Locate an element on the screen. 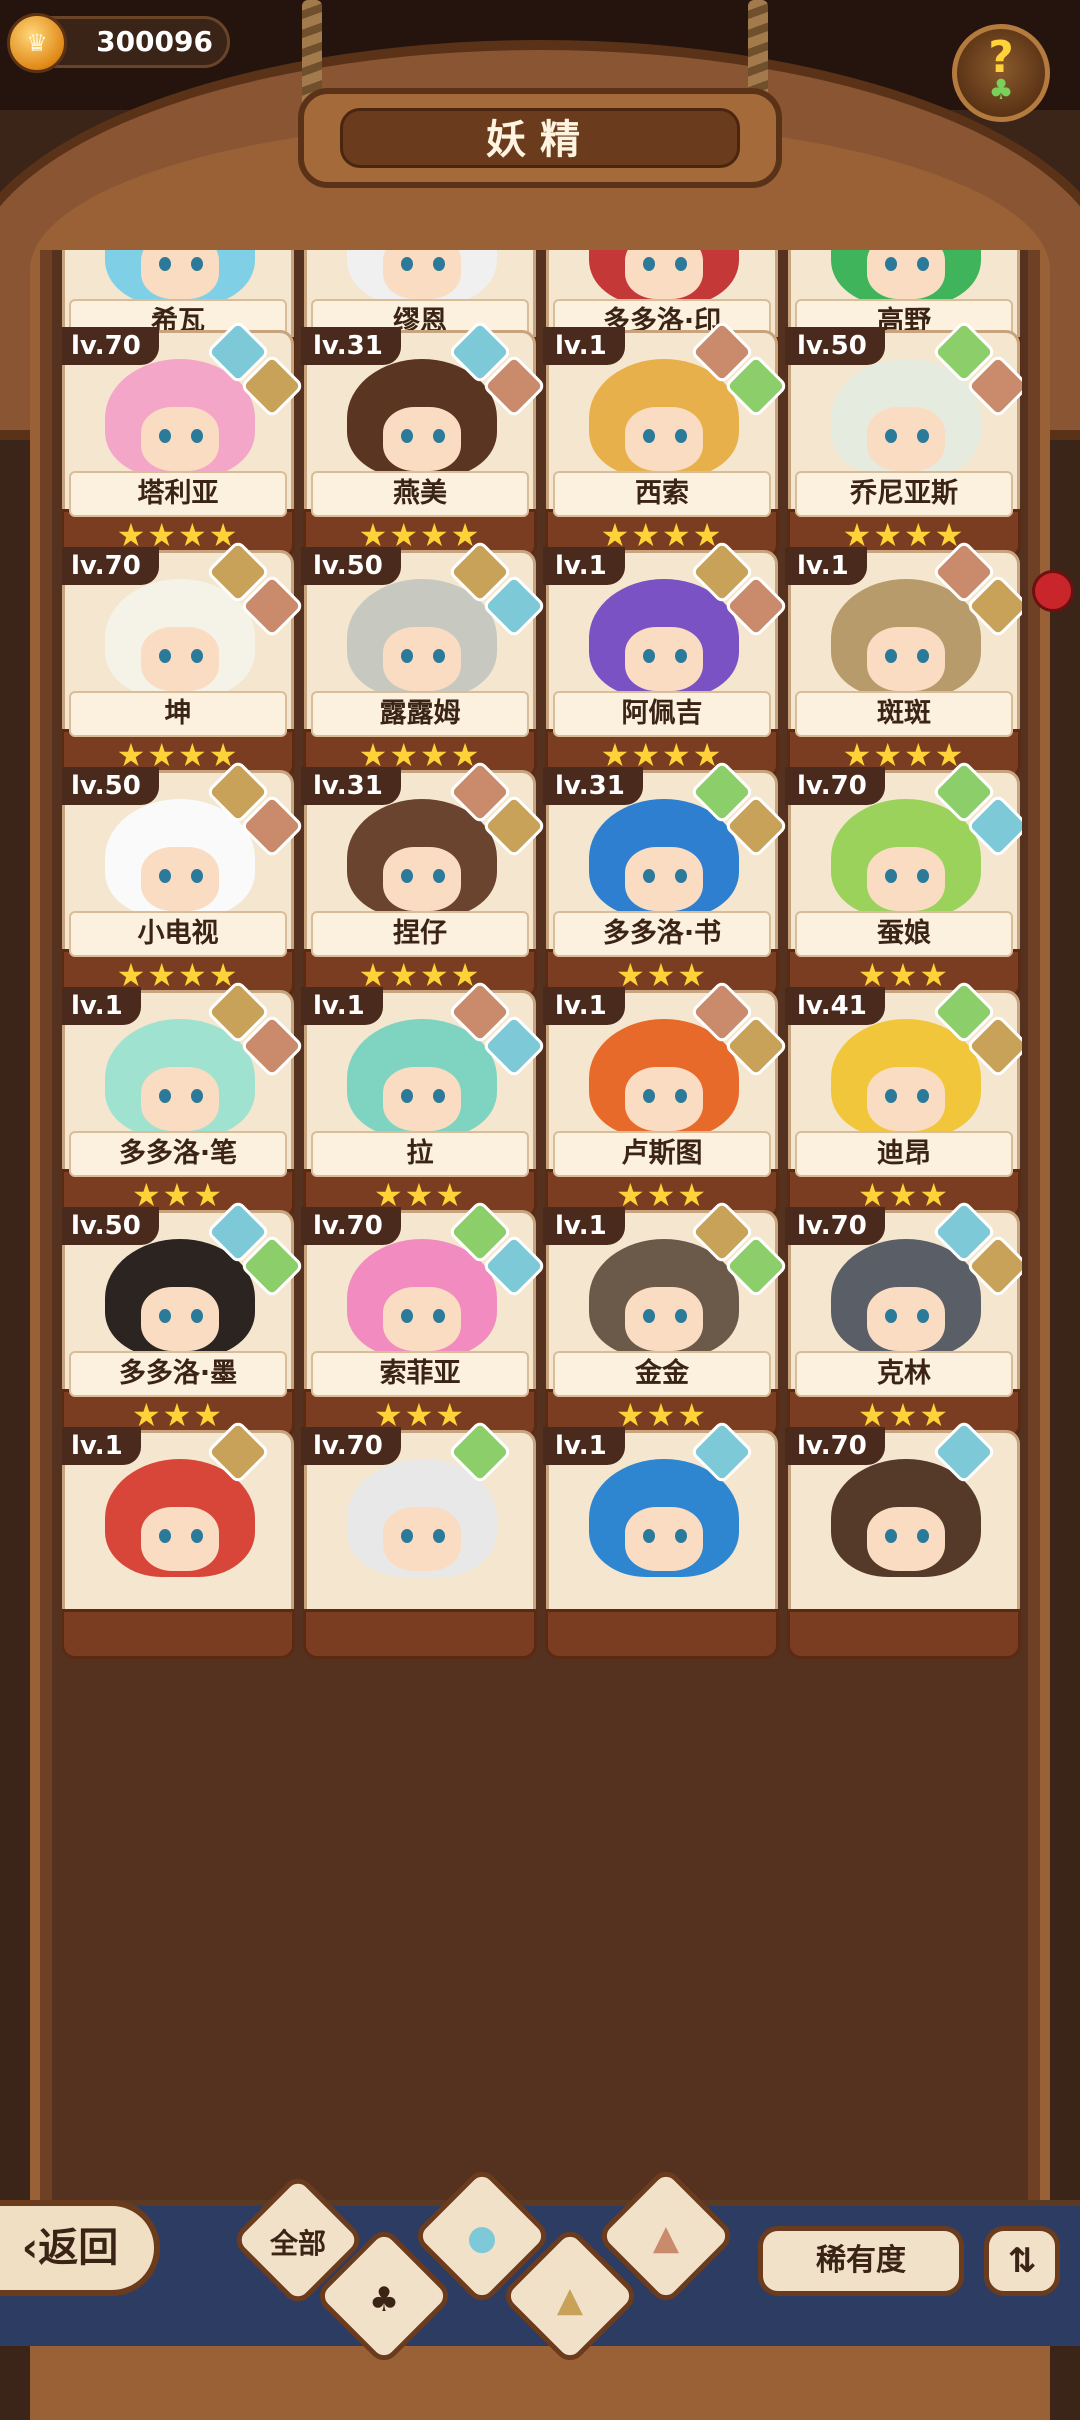  fairy-card: lv.1 拉 ★★★ is located at coordinates (424, 1099).